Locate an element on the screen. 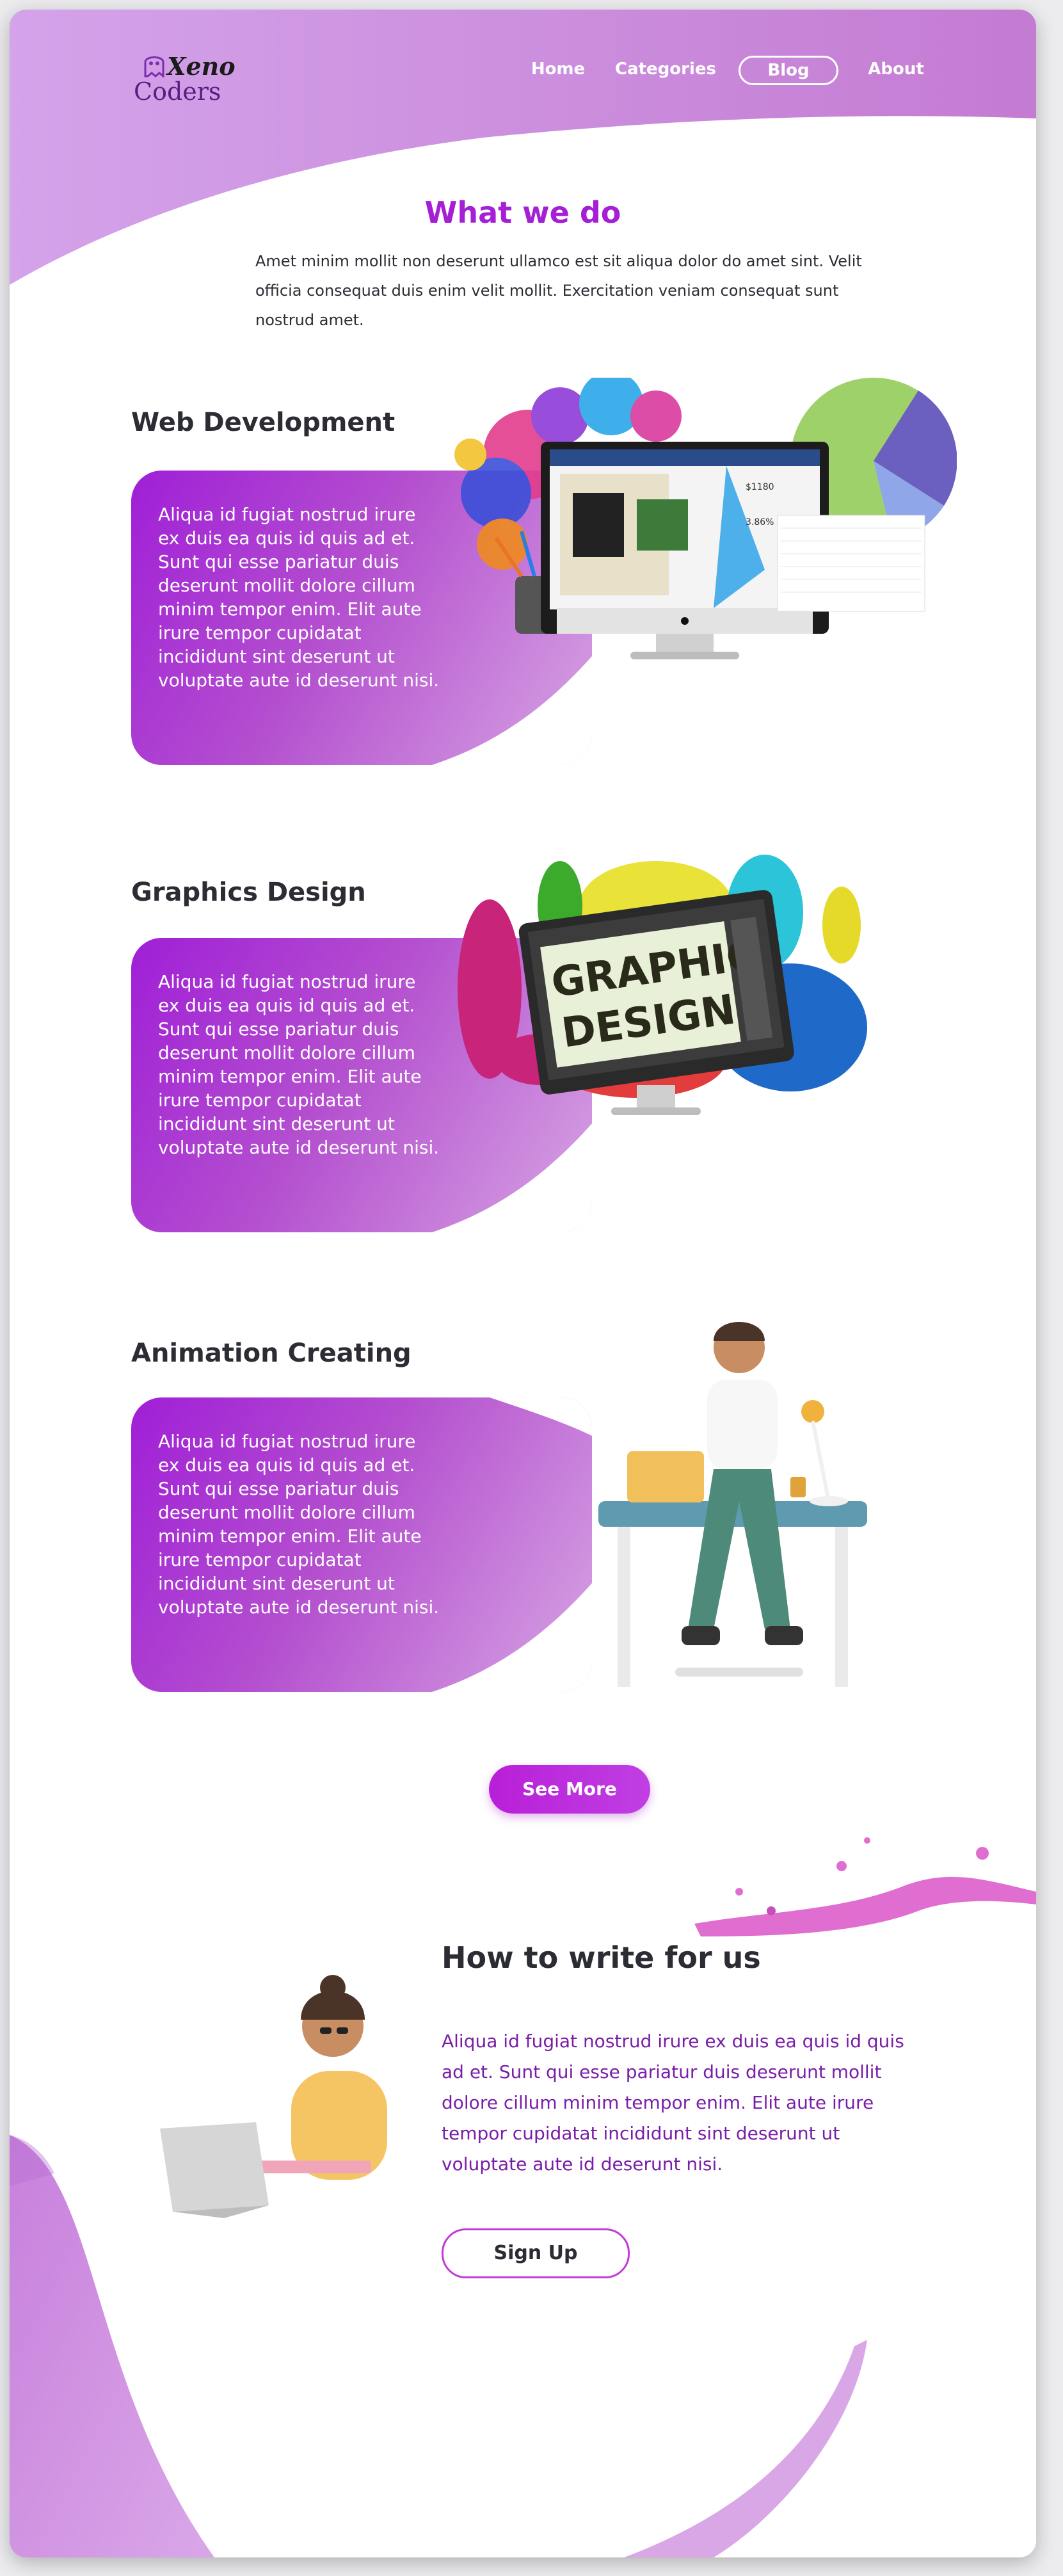  nav-blog: Blog is located at coordinates (788, 70).